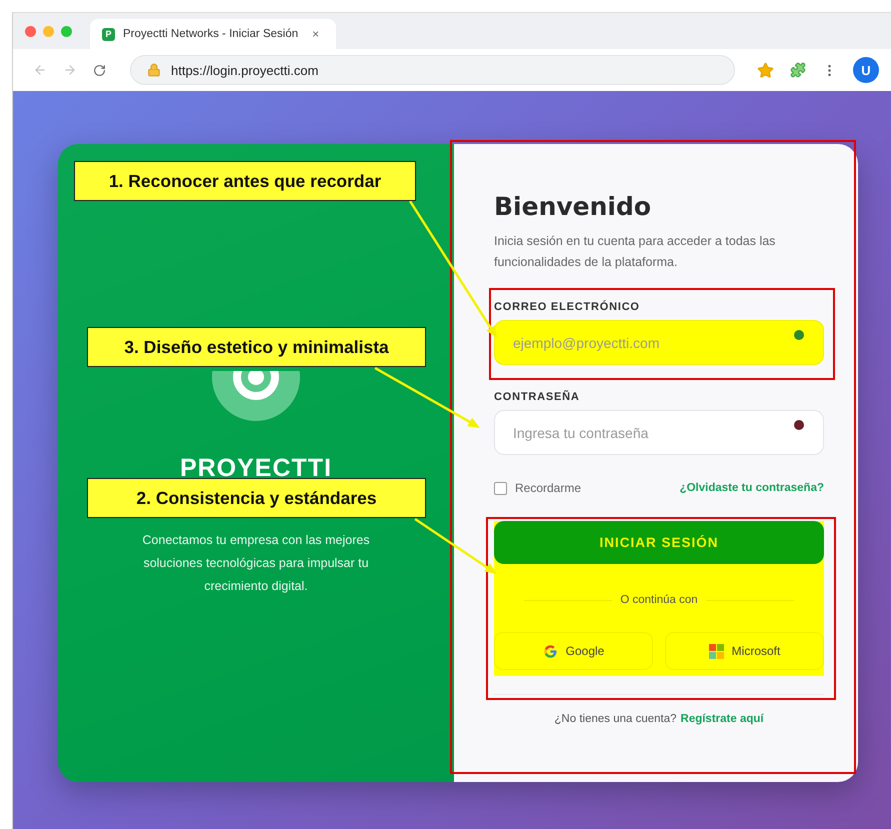  Describe the element at coordinates (99, 70) in the screenshot. I see `reload-icon` at that location.